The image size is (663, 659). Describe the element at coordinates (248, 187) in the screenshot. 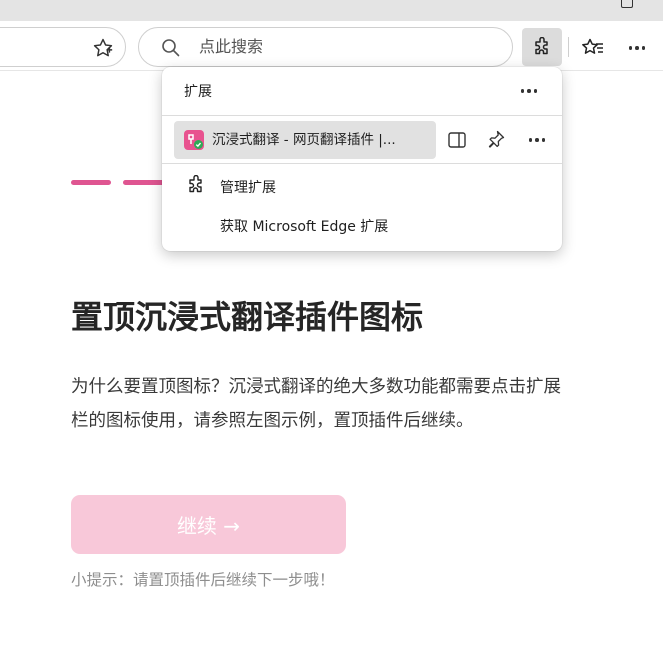

I see `manage-extensions-link: 管理扩展` at that location.